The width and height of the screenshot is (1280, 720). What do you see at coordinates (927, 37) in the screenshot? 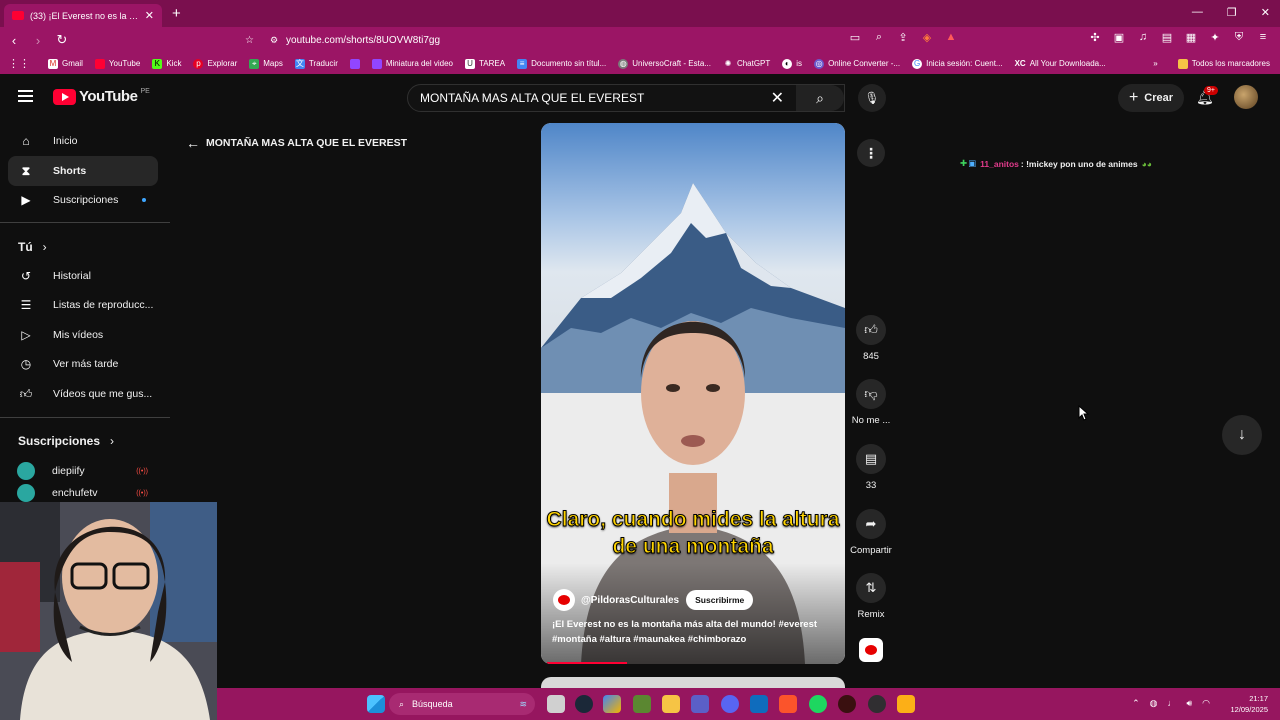
I see `brave-shield-icon: ◈` at bounding box center [927, 37].